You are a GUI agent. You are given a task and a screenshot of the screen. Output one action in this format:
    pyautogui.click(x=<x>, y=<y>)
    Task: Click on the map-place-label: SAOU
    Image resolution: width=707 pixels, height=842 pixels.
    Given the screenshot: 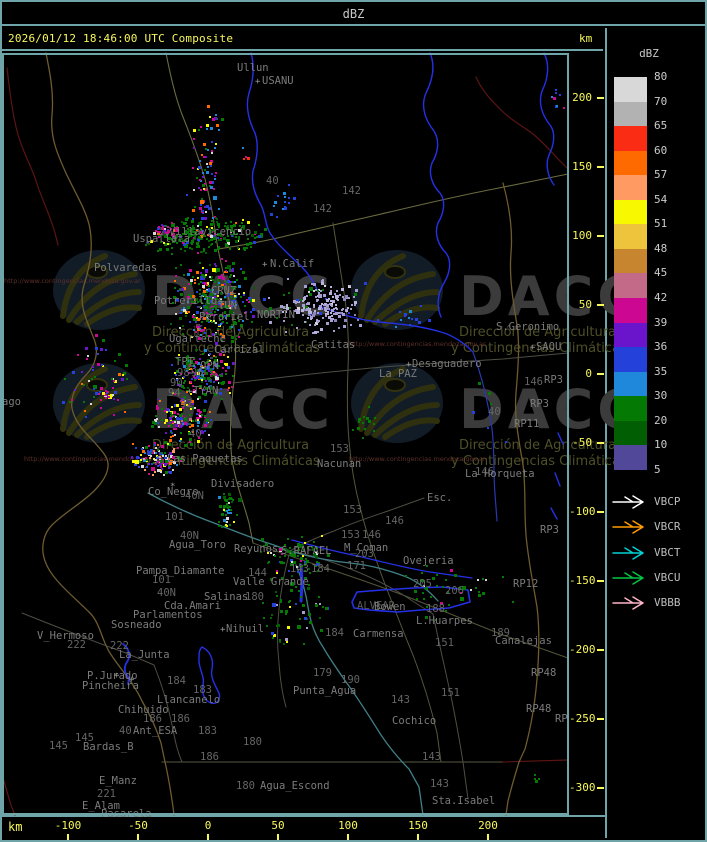 What is the action you would take?
    pyautogui.click(x=548, y=347)
    